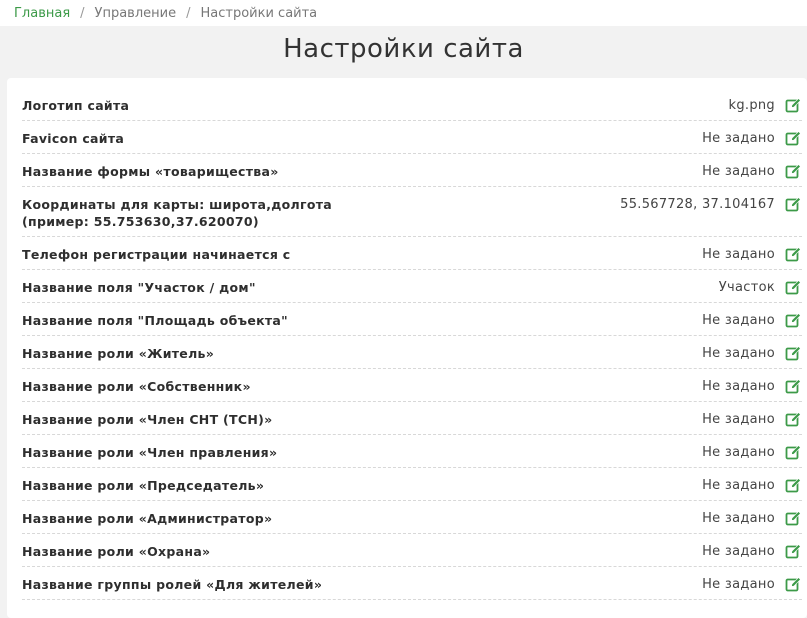 This screenshot has height=618, width=807. I want to click on breadcrumb: Главная / Управление / Настройки сайта, so click(403, 13).